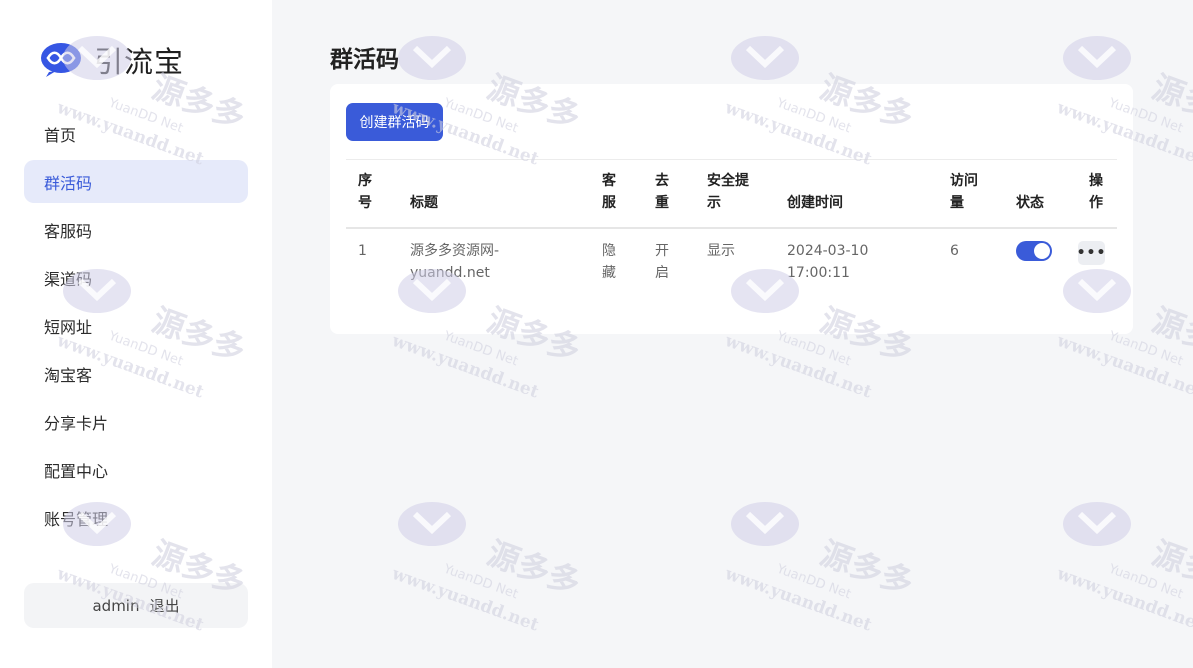  Describe the element at coordinates (76, 471) in the screenshot. I see `sidebar-item-label: 配置中心` at that location.